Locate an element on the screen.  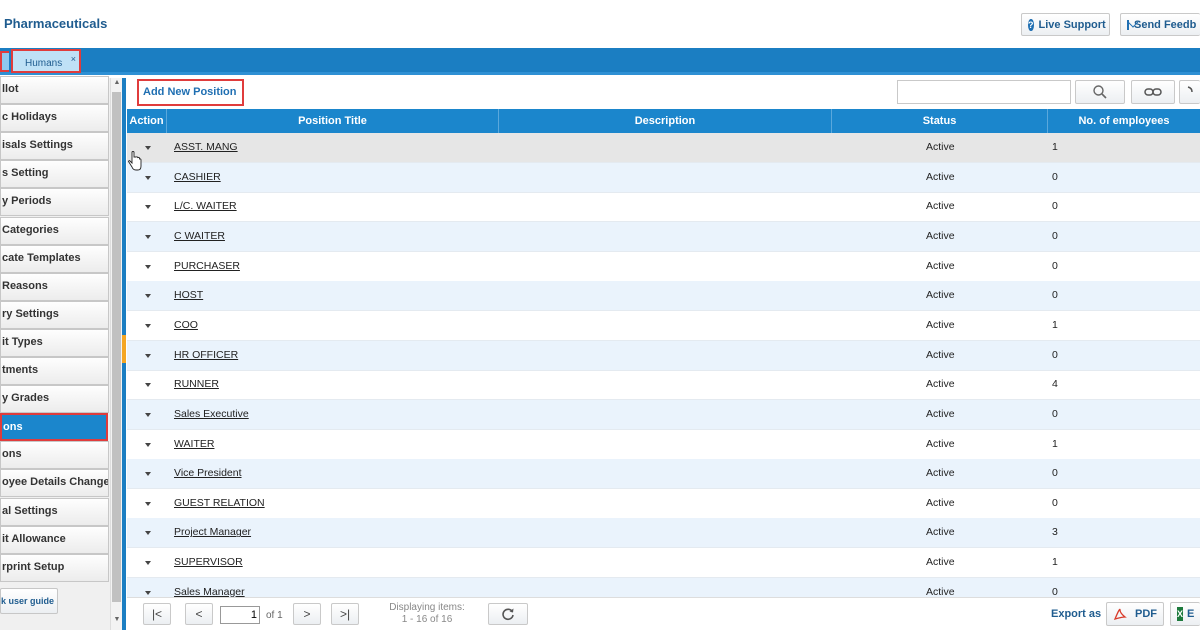
tab-humans: Humans × is located at coordinates (46, 61).